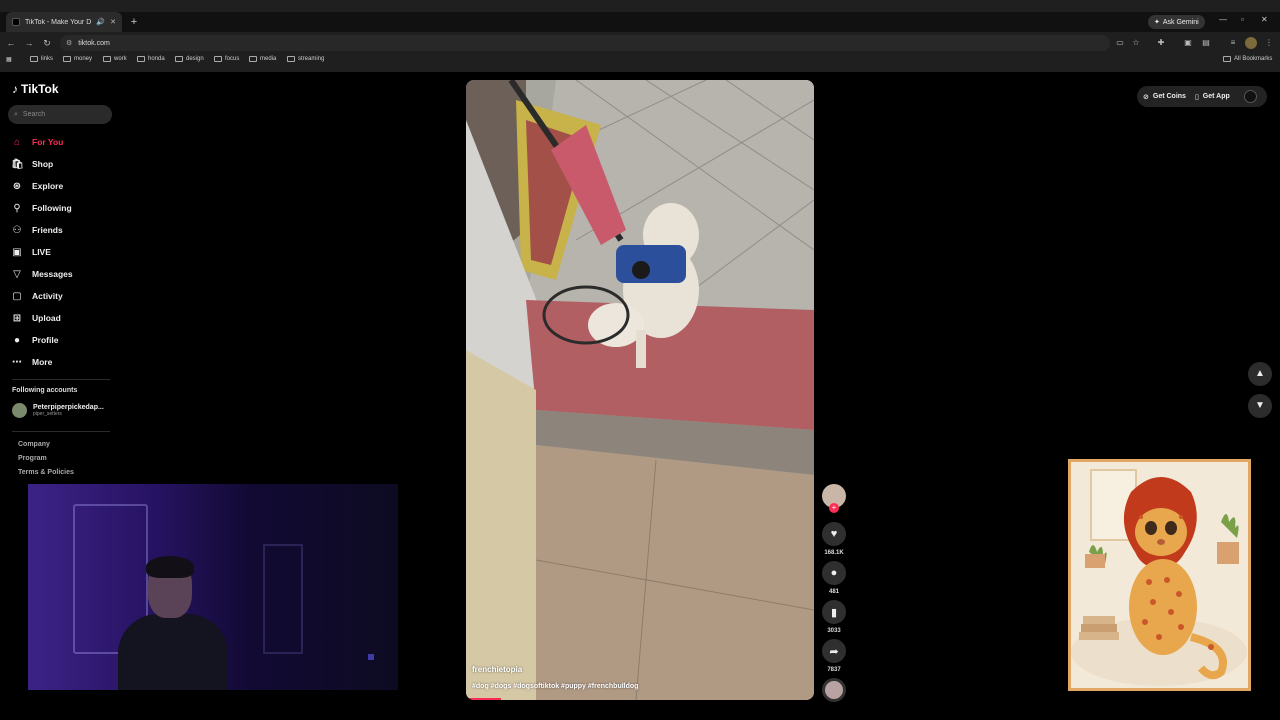 The image size is (1280, 720). I want to click on site-info-icon: ⚙, so click(69, 43).